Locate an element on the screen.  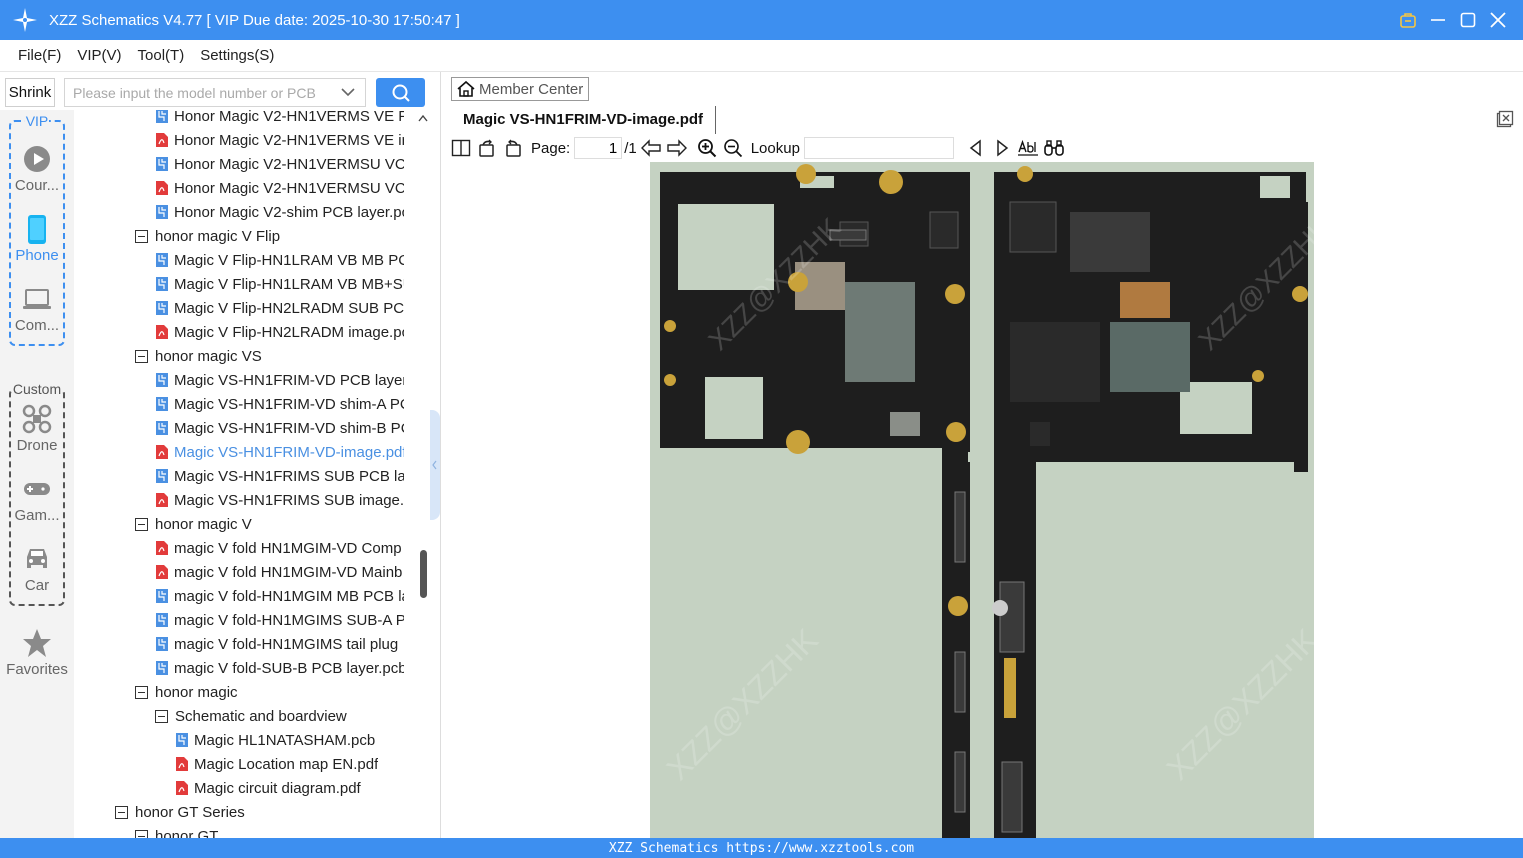
category-car: Car is located at coordinates (37, 569).